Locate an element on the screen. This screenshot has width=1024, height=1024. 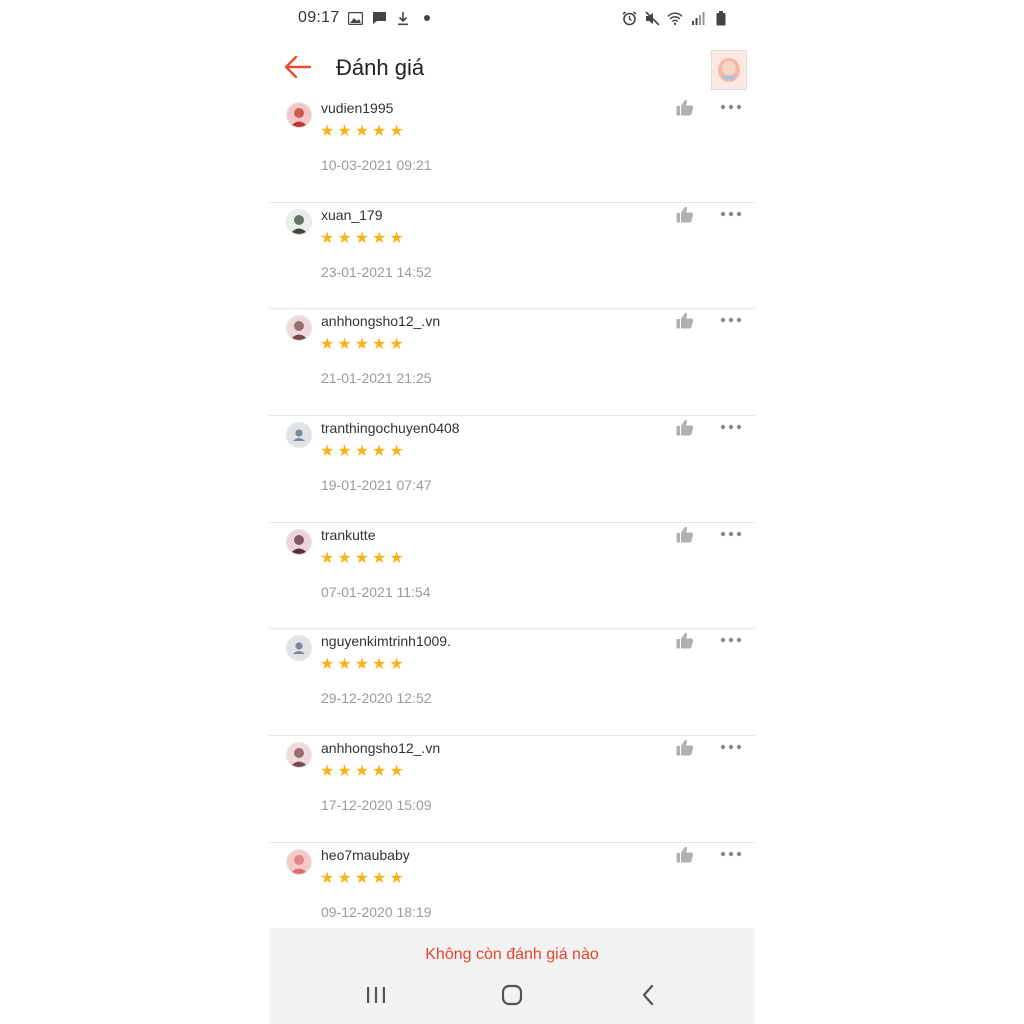
product-thumbnail is located at coordinates (729, 70).